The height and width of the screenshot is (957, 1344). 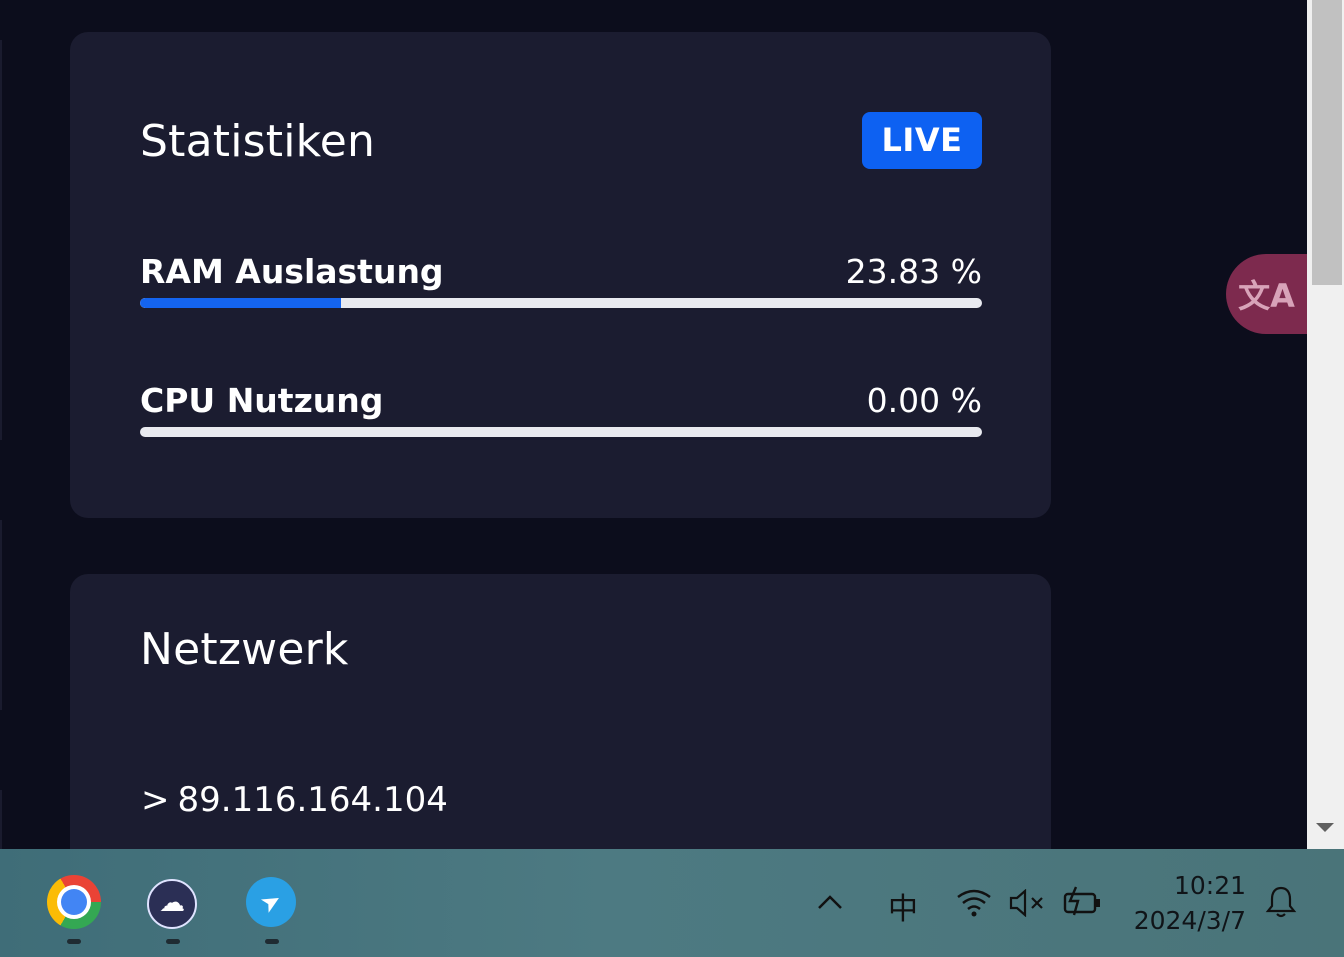 I want to click on scroll-down-arrow-icon, so click(x=1325, y=827).